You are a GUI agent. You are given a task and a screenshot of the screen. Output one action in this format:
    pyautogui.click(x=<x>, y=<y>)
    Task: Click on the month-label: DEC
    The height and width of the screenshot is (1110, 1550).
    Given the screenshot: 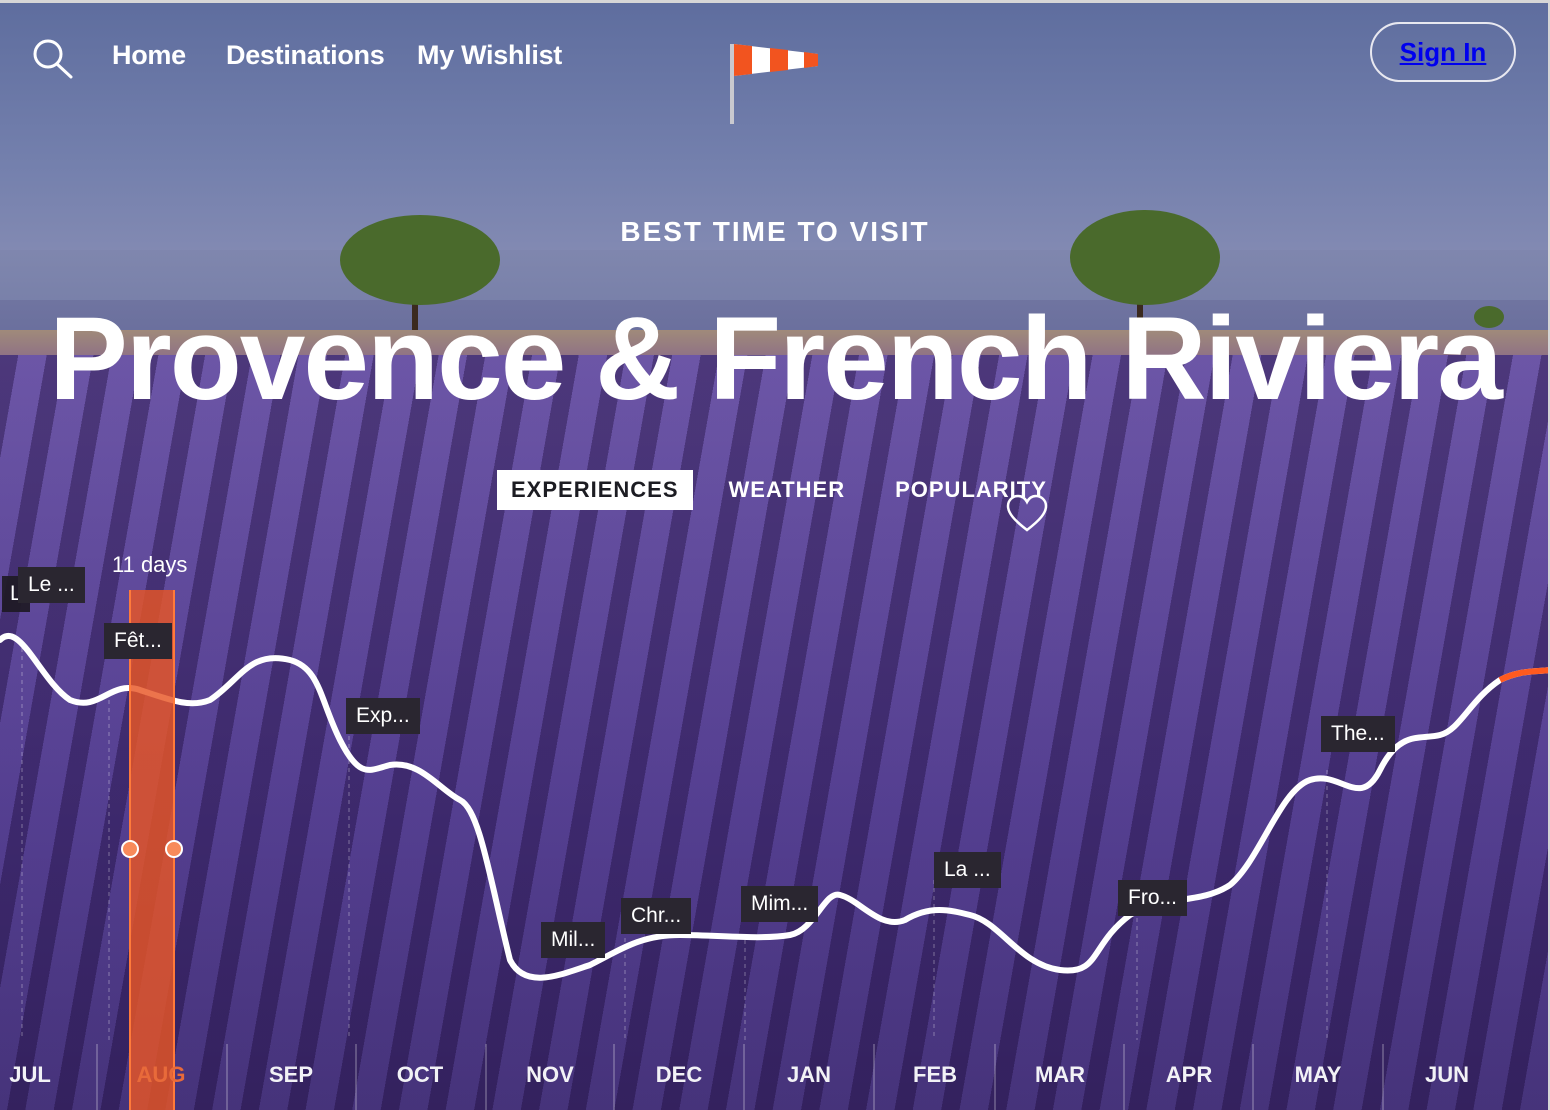 What is the action you would take?
    pyautogui.click(x=679, y=1075)
    